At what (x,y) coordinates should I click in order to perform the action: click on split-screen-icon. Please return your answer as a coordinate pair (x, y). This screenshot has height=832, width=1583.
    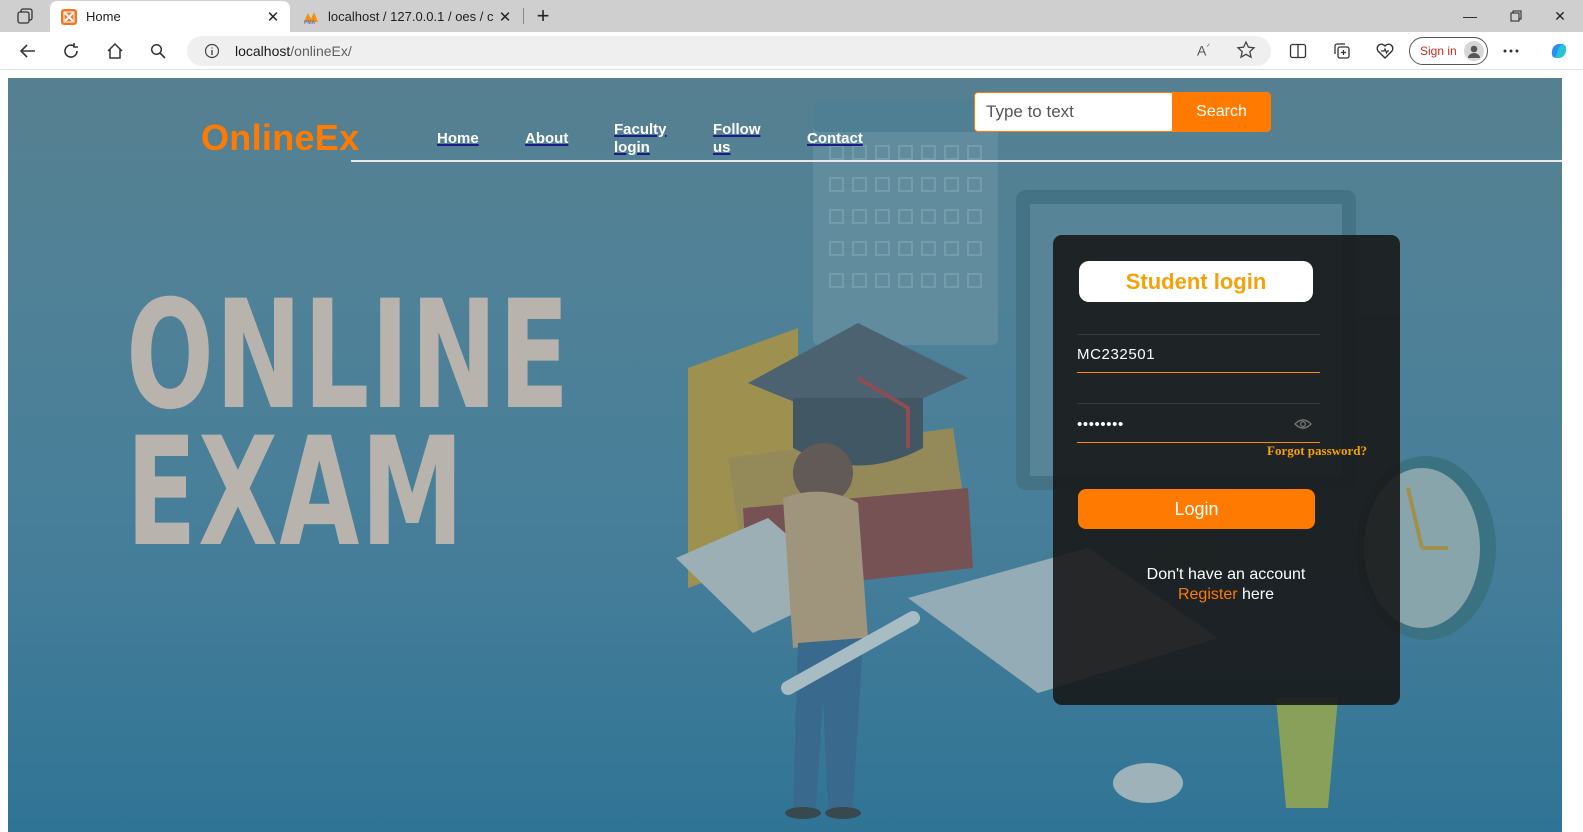
    Looking at the image, I should click on (1298, 51).